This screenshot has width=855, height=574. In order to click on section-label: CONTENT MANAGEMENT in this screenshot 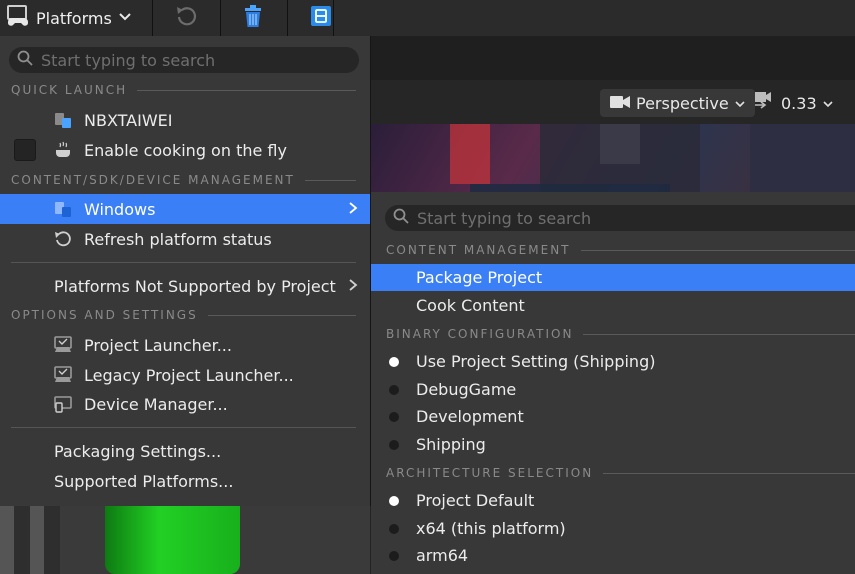, I will do `click(478, 250)`.